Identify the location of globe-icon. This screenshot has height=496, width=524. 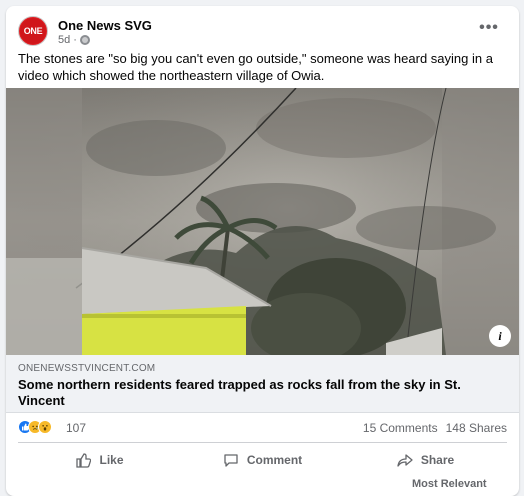
(84, 40).